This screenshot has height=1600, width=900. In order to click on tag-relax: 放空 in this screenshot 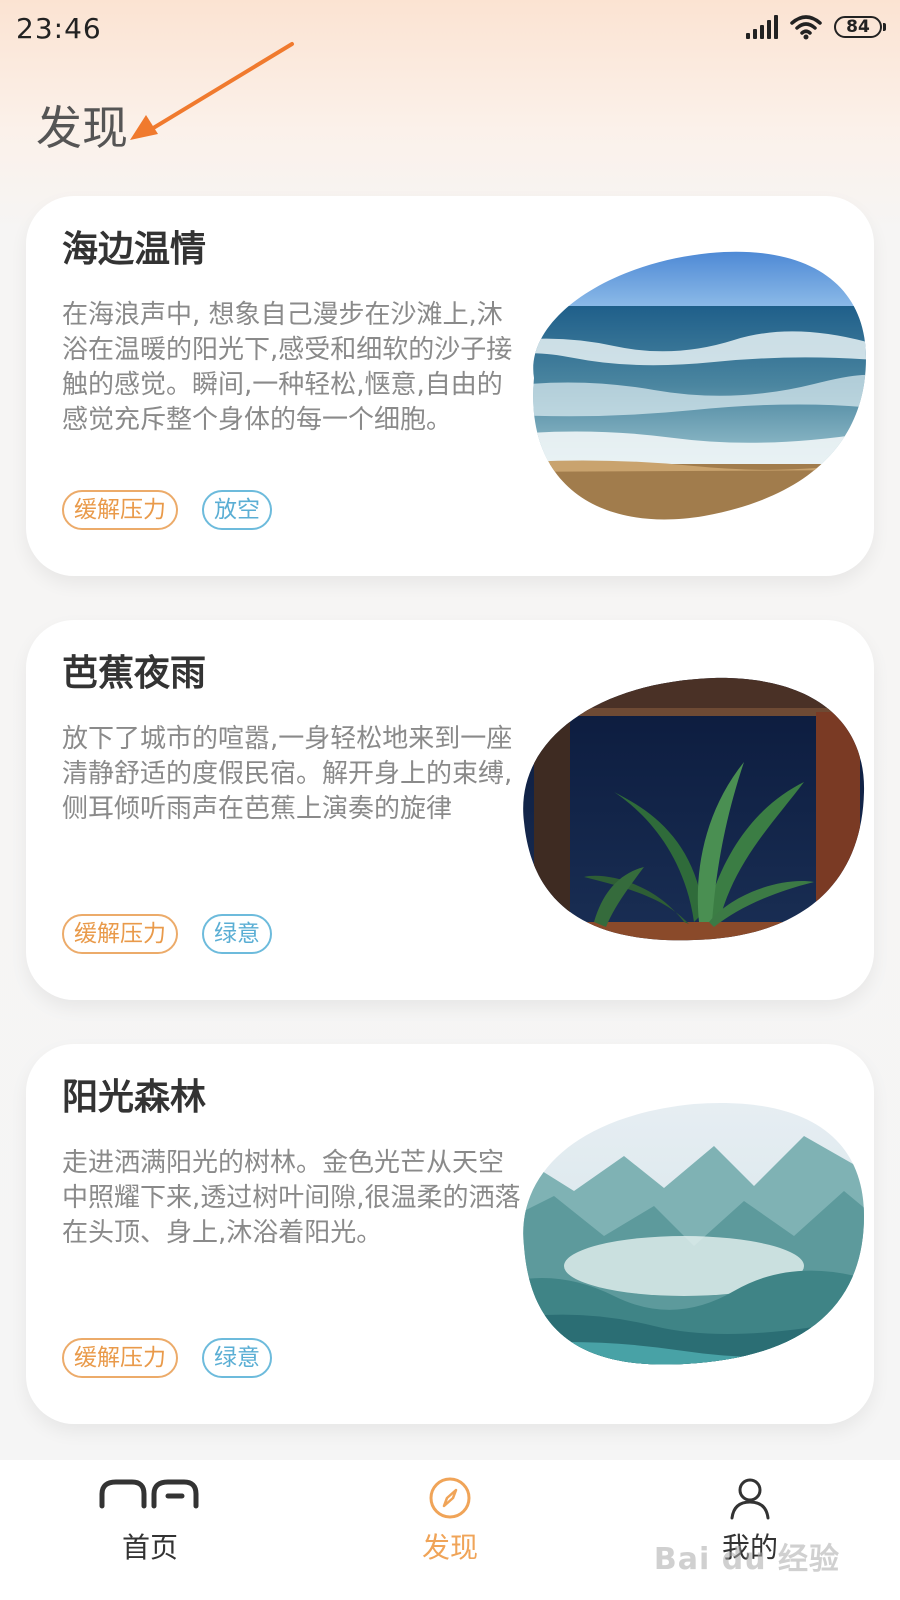, I will do `click(237, 510)`.